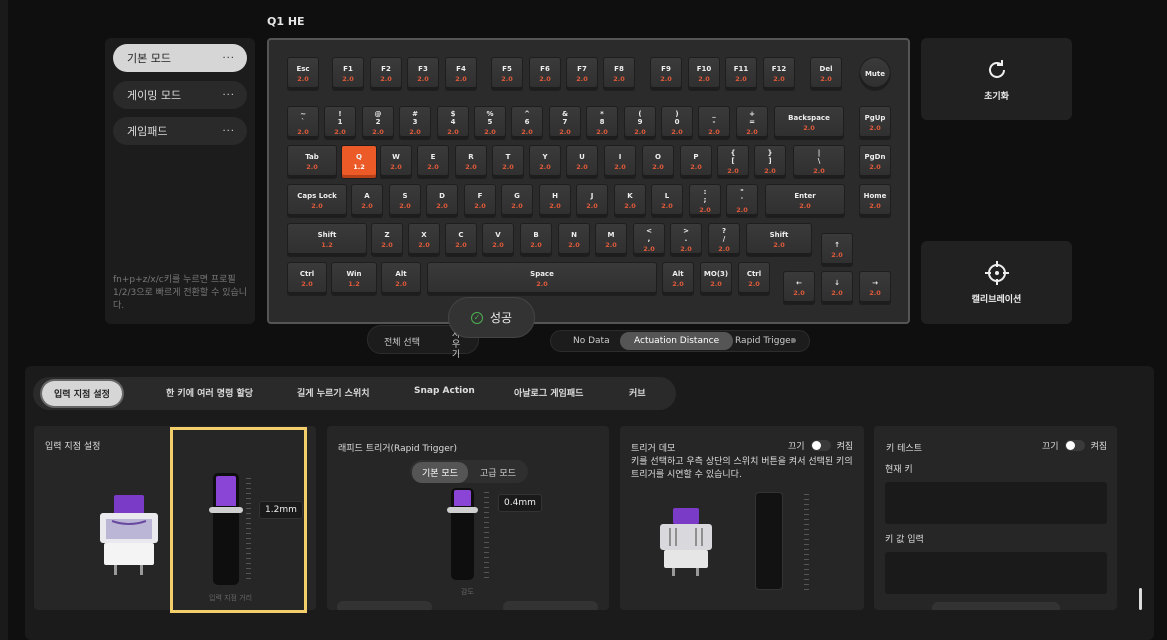 The height and width of the screenshot is (640, 1167). I want to click on key-pgdn: PgDn 2.0, so click(875, 162).